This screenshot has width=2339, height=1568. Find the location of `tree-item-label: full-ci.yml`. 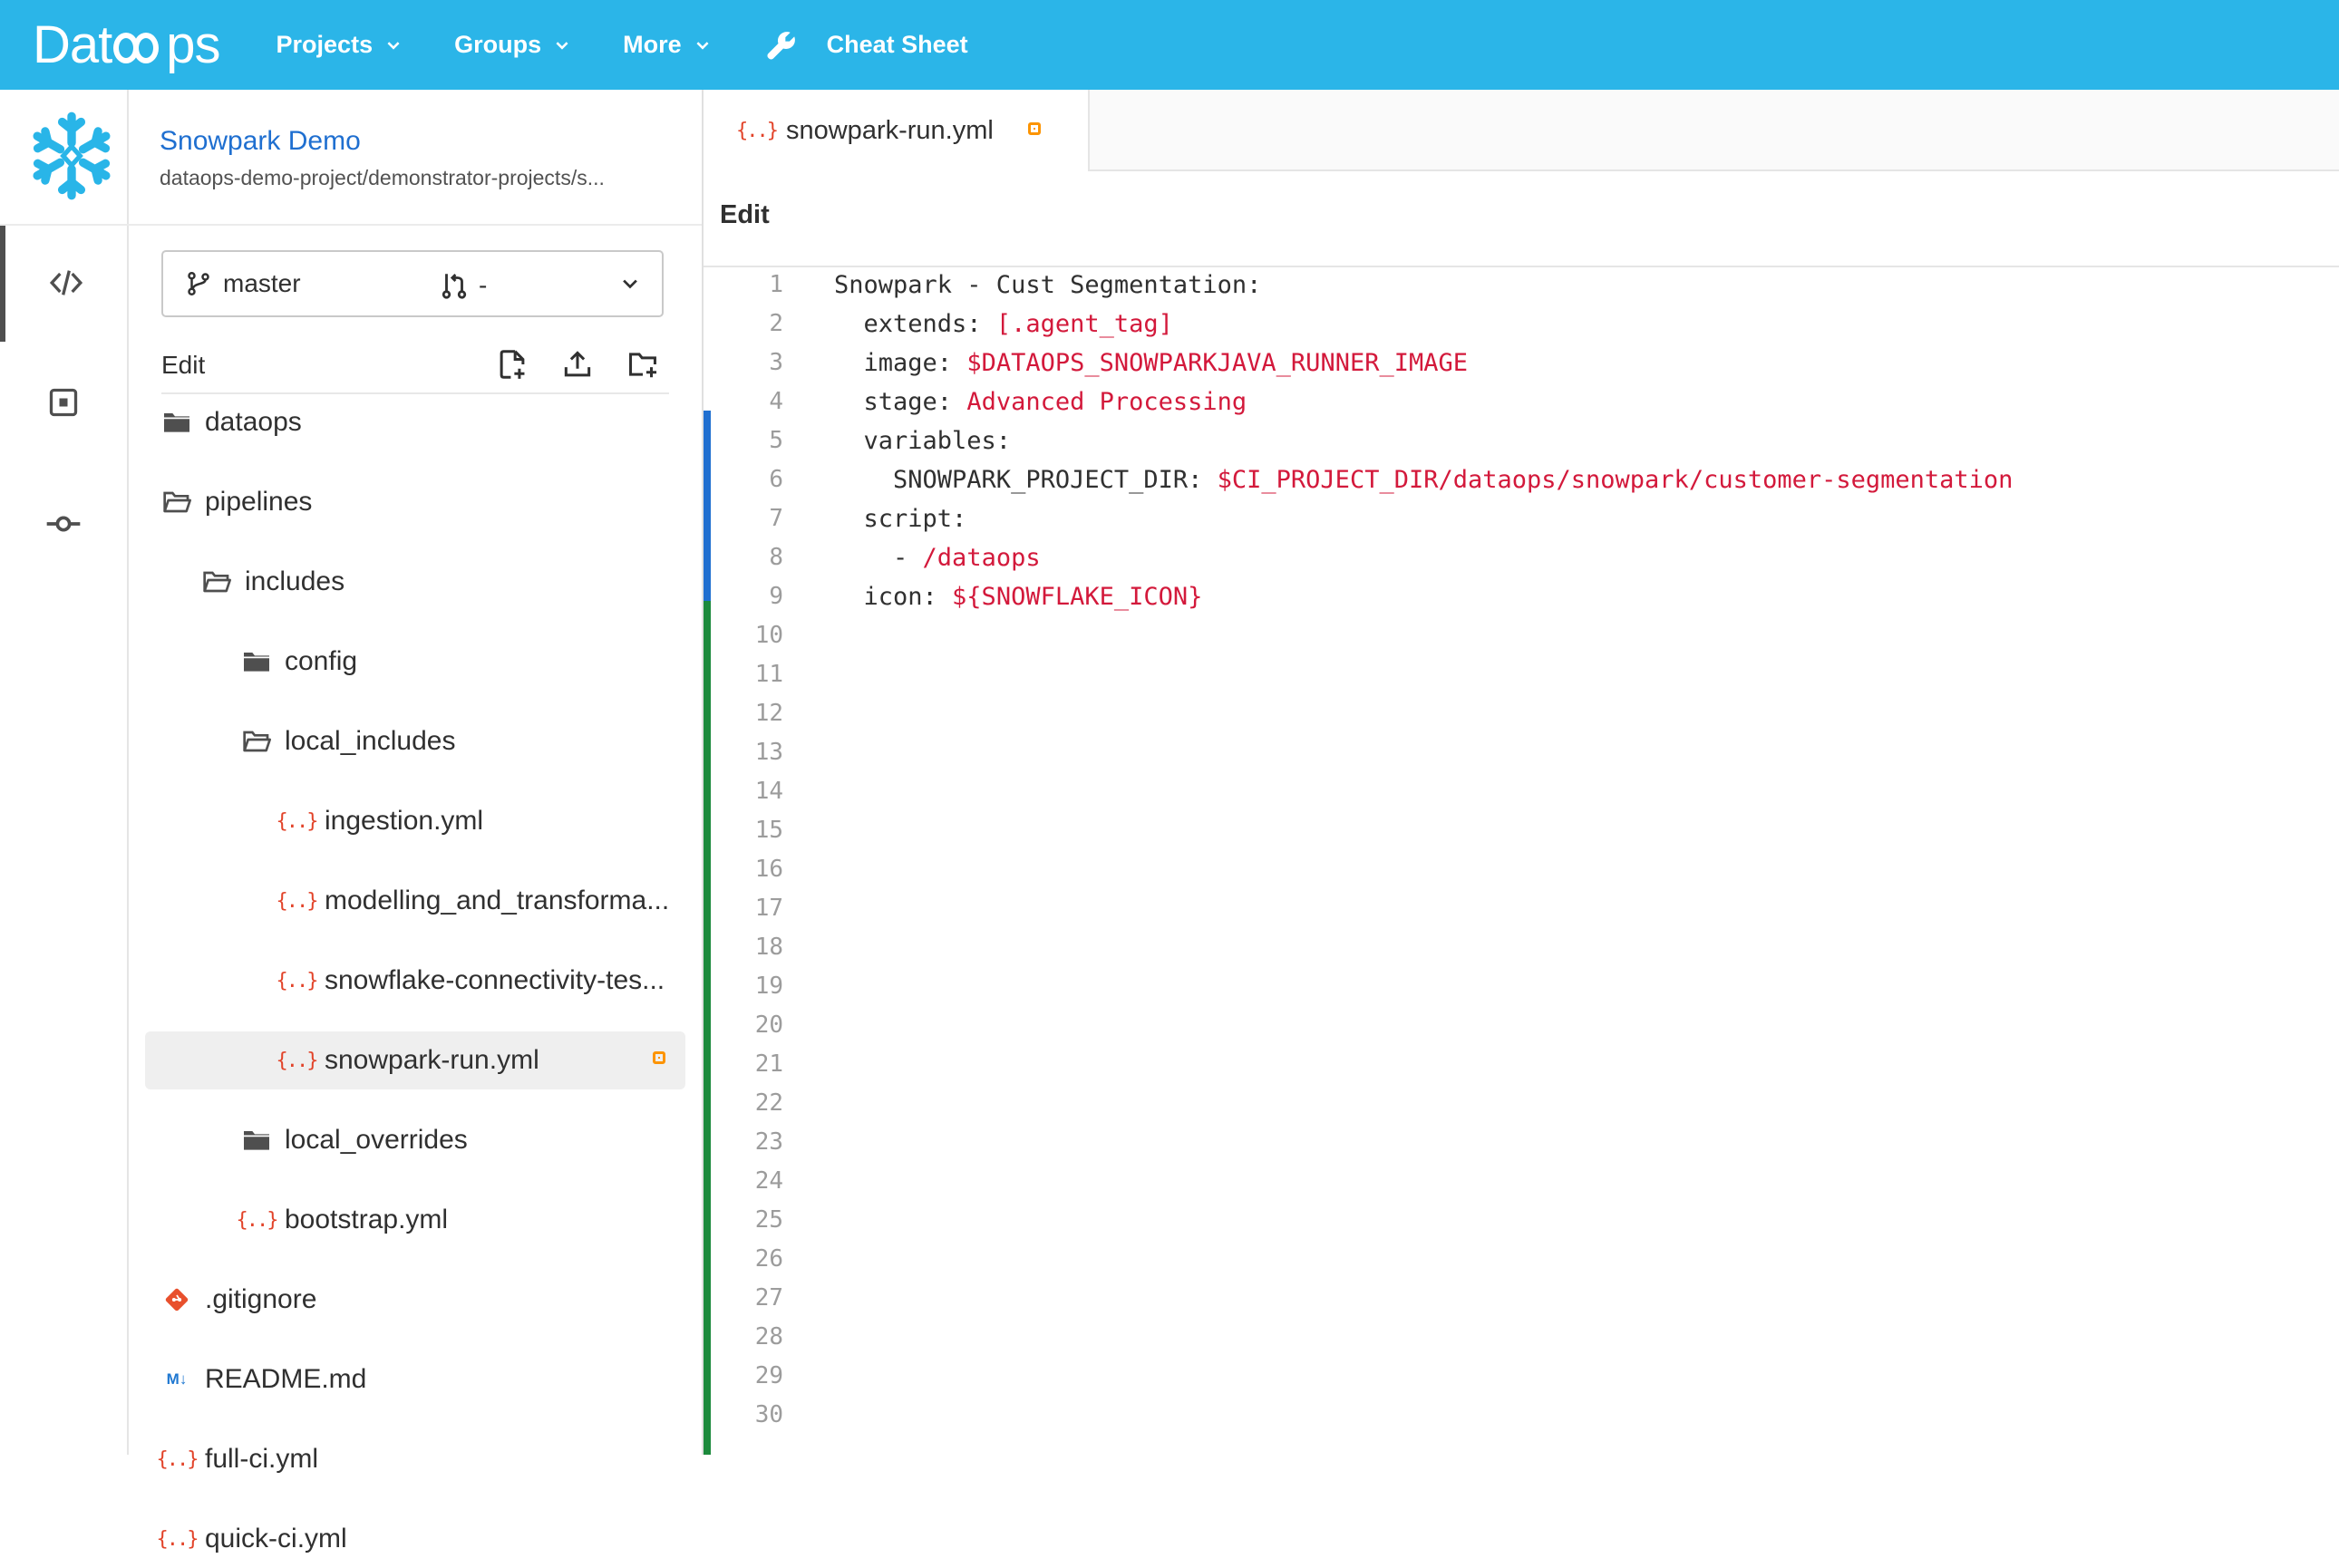

tree-item-label: full-ci.yml is located at coordinates (261, 1459).